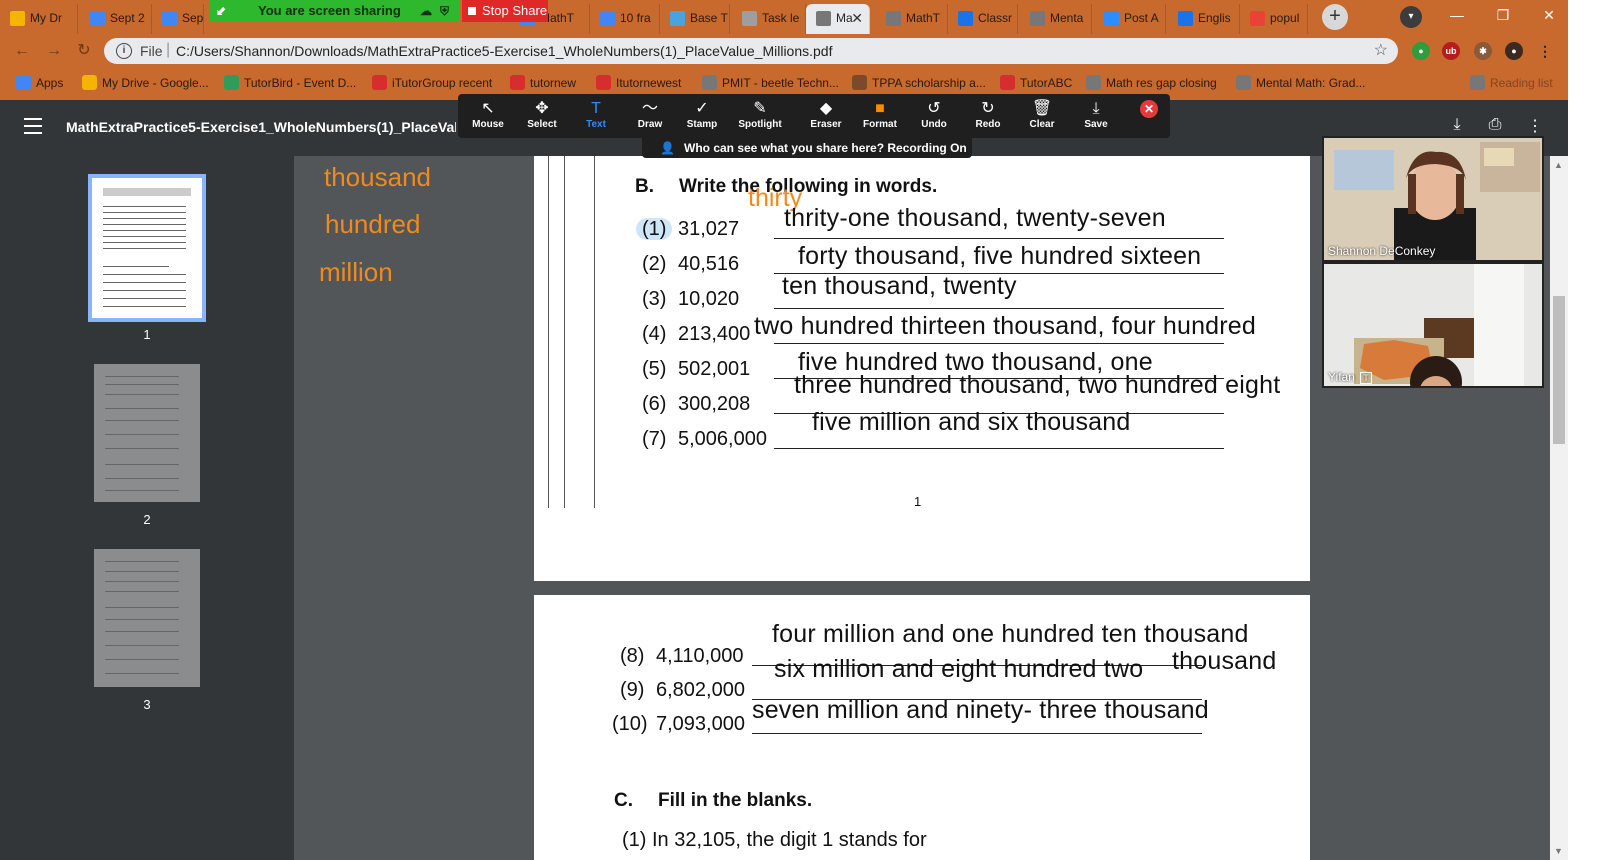  What do you see at coordinates (1559, 508) in the screenshot?
I see `document-scrollbar: ▲ ▼` at bounding box center [1559, 508].